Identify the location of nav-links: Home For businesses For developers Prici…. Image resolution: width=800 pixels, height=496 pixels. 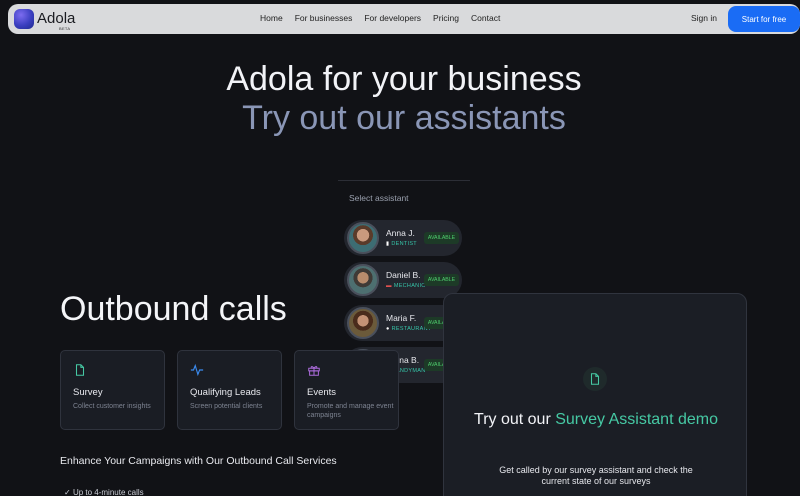
(380, 18).